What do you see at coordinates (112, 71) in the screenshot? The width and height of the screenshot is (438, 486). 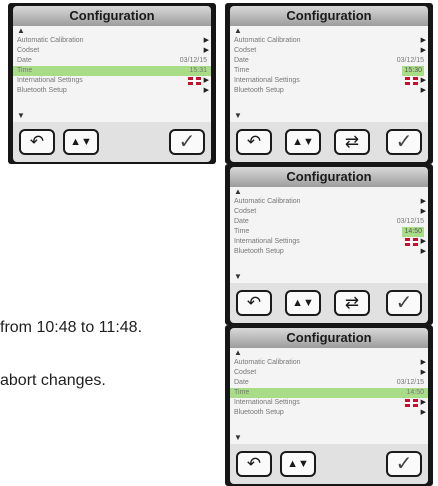 I see `row-time: Time 15:31` at bounding box center [112, 71].